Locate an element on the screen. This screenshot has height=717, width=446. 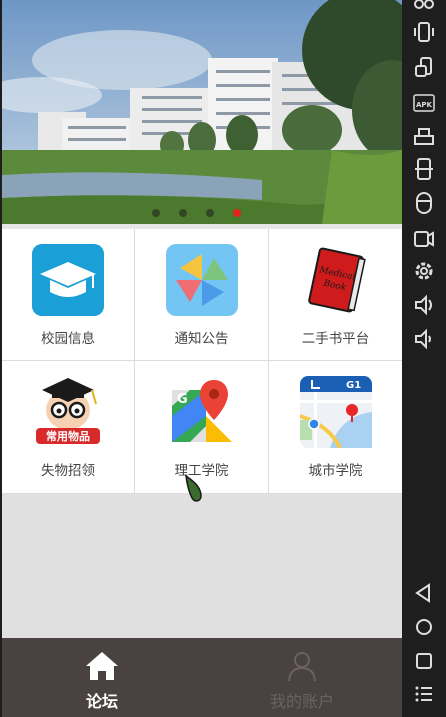
apk-install-icon: APK is located at coordinates (424, 102).